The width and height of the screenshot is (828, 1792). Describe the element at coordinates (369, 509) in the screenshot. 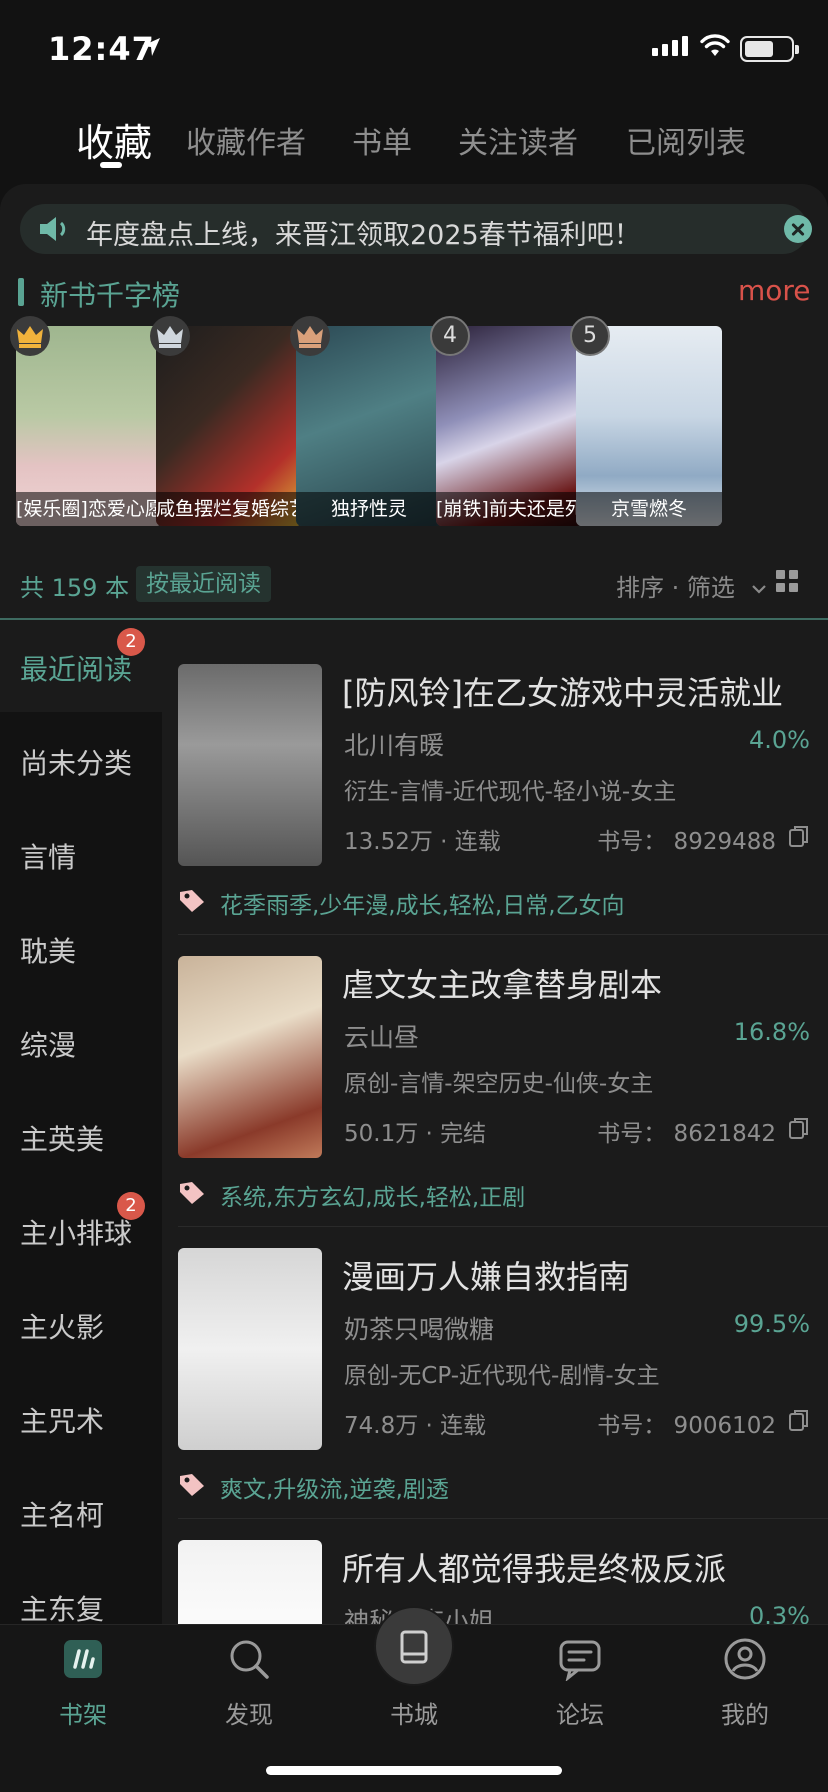

I see `rank-card-title: 独抒性灵` at that location.